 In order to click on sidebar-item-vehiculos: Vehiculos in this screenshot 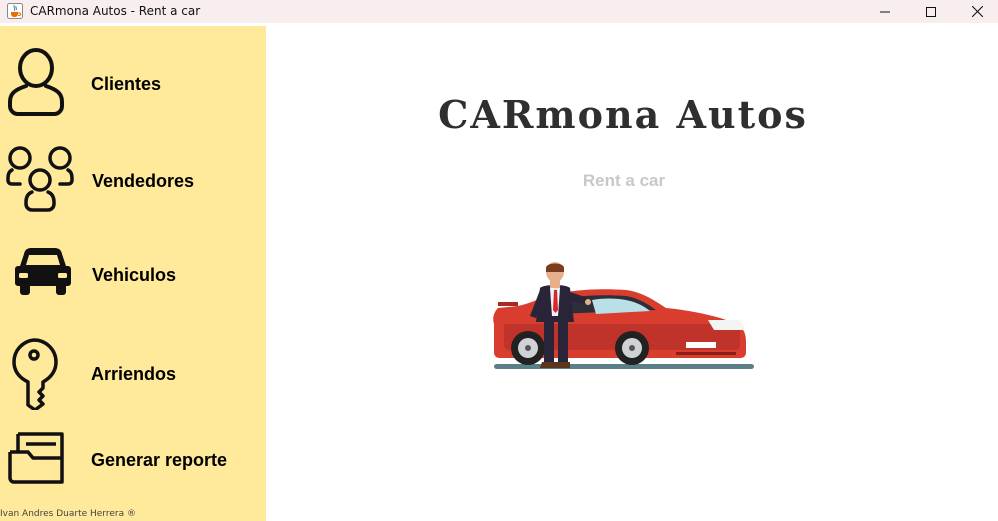, I will do `click(133, 278)`.